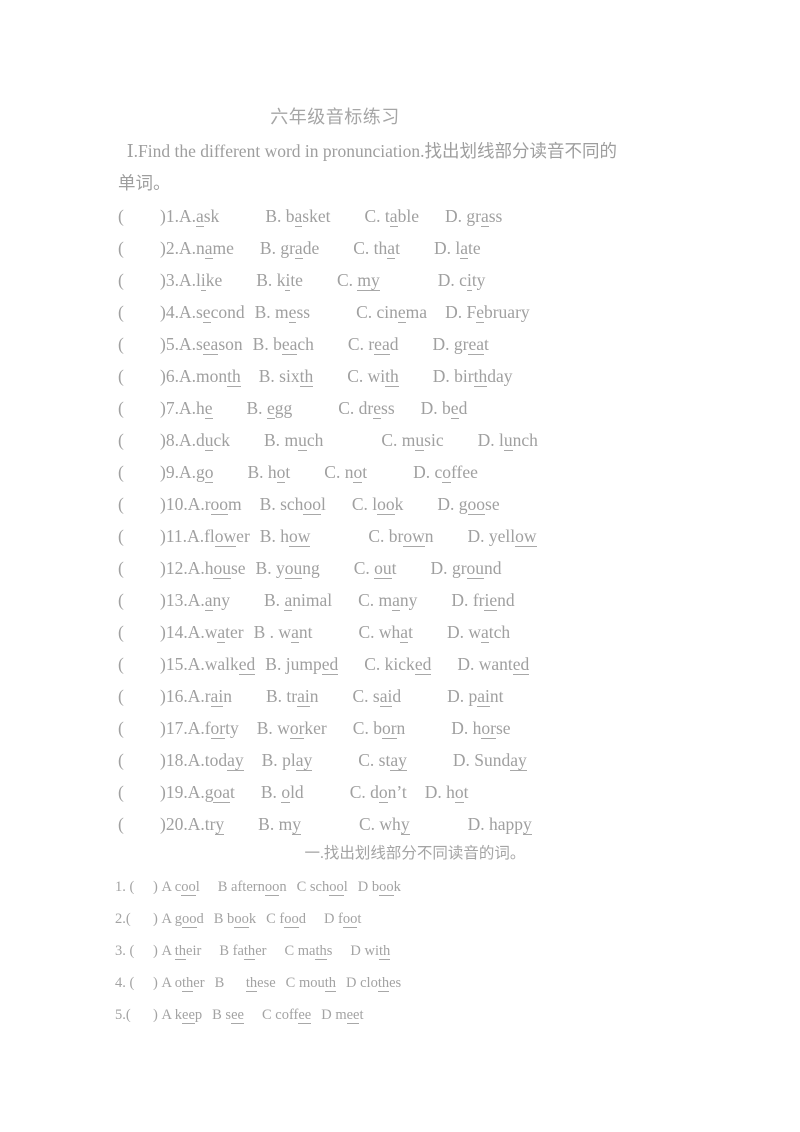  What do you see at coordinates (418, 344) in the screenshot?
I see `question-row: ()5.A.season B. beach C. read D. great` at bounding box center [418, 344].